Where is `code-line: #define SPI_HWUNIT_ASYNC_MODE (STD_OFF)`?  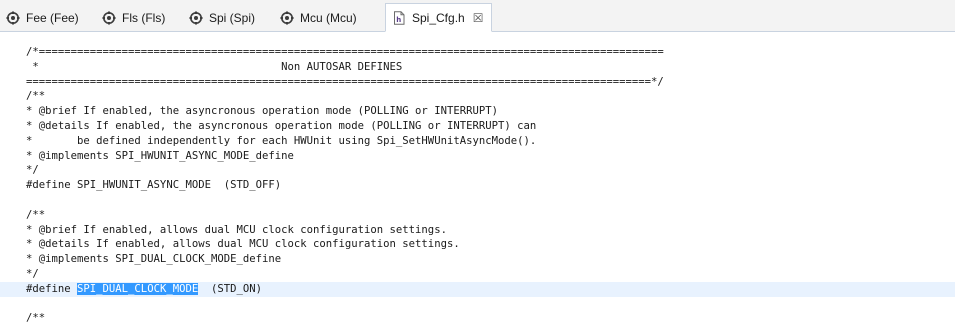 code-line: #define SPI_HWUNIT_ASYNC_MODE (STD_OFF) is located at coordinates (154, 185).